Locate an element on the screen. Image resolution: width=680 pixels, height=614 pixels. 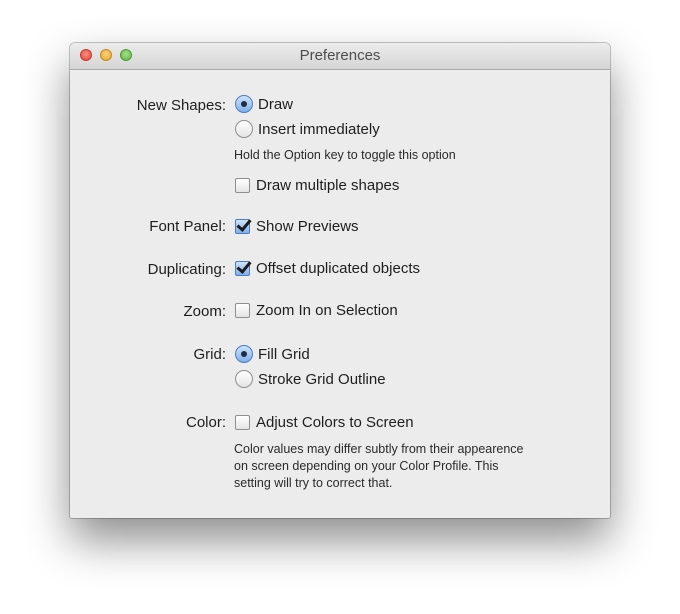
radio-draw: Draw is located at coordinates (264, 104).